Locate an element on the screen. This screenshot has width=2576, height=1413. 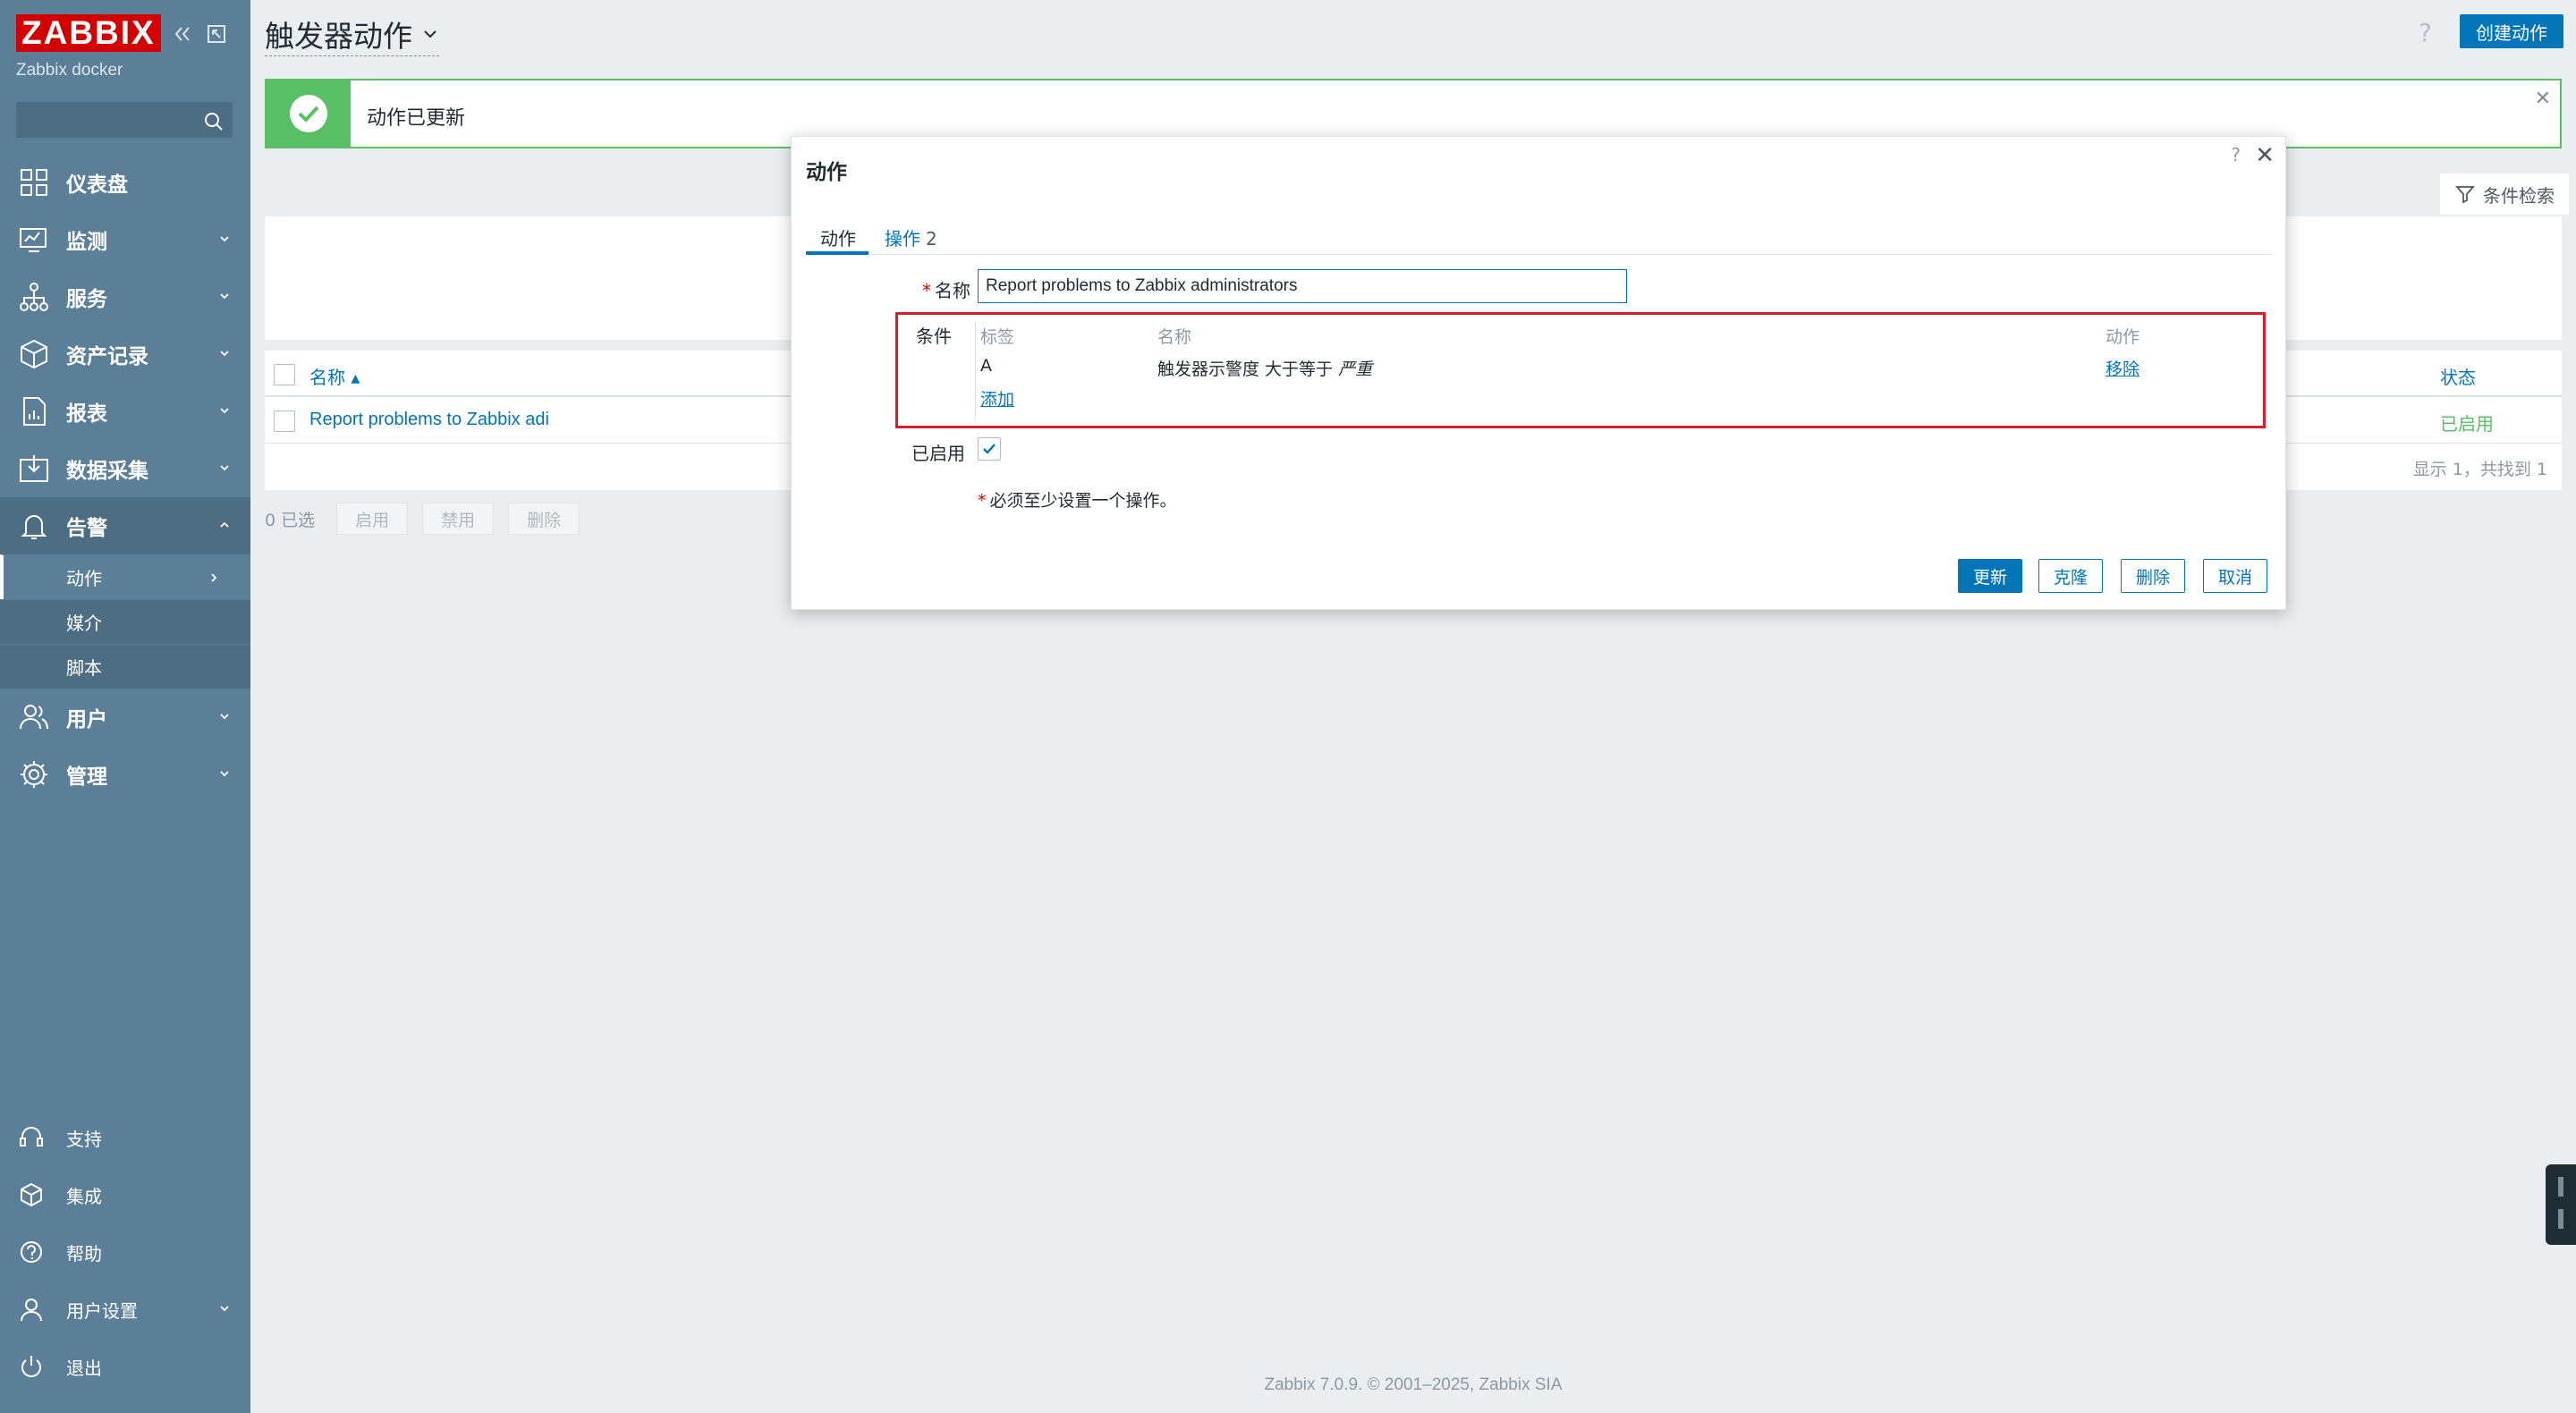
submenu-media: 媒介 is located at coordinates (125, 621).